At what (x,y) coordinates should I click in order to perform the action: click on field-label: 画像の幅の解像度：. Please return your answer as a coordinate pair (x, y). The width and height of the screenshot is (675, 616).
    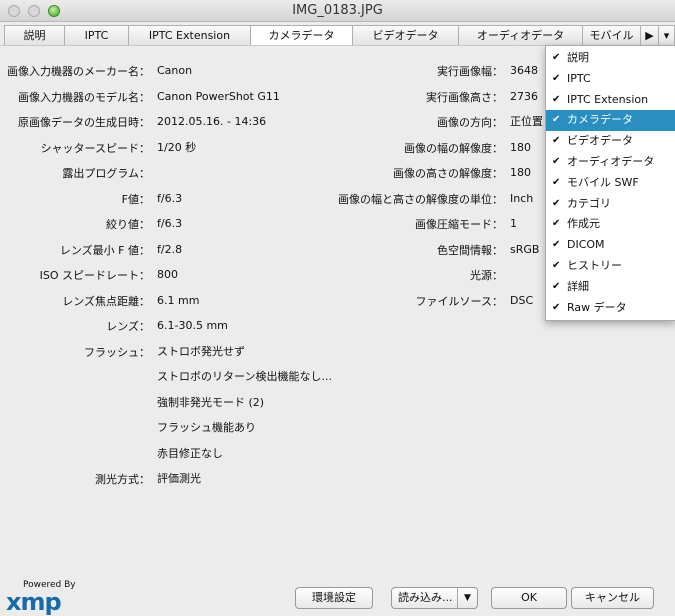
    Looking at the image, I should click on (453, 148).